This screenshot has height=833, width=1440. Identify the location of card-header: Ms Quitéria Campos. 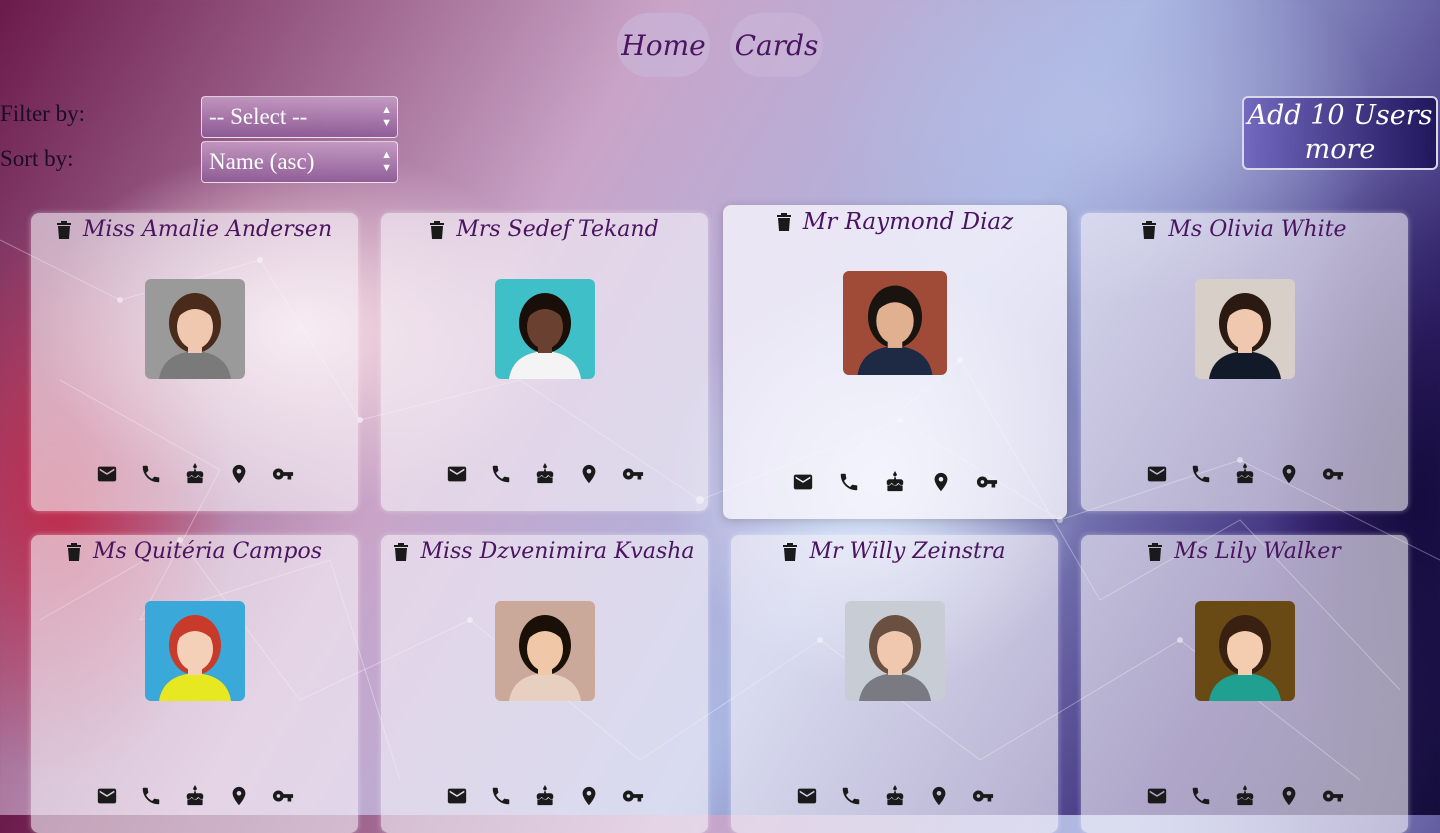
(194, 551).